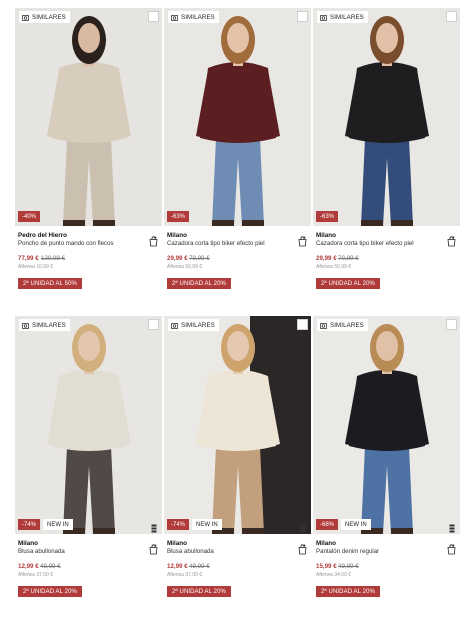 This screenshot has height=619, width=475. Describe the element at coordinates (29, 216) in the screenshot. I see `discount-badge: -40%` at that location.